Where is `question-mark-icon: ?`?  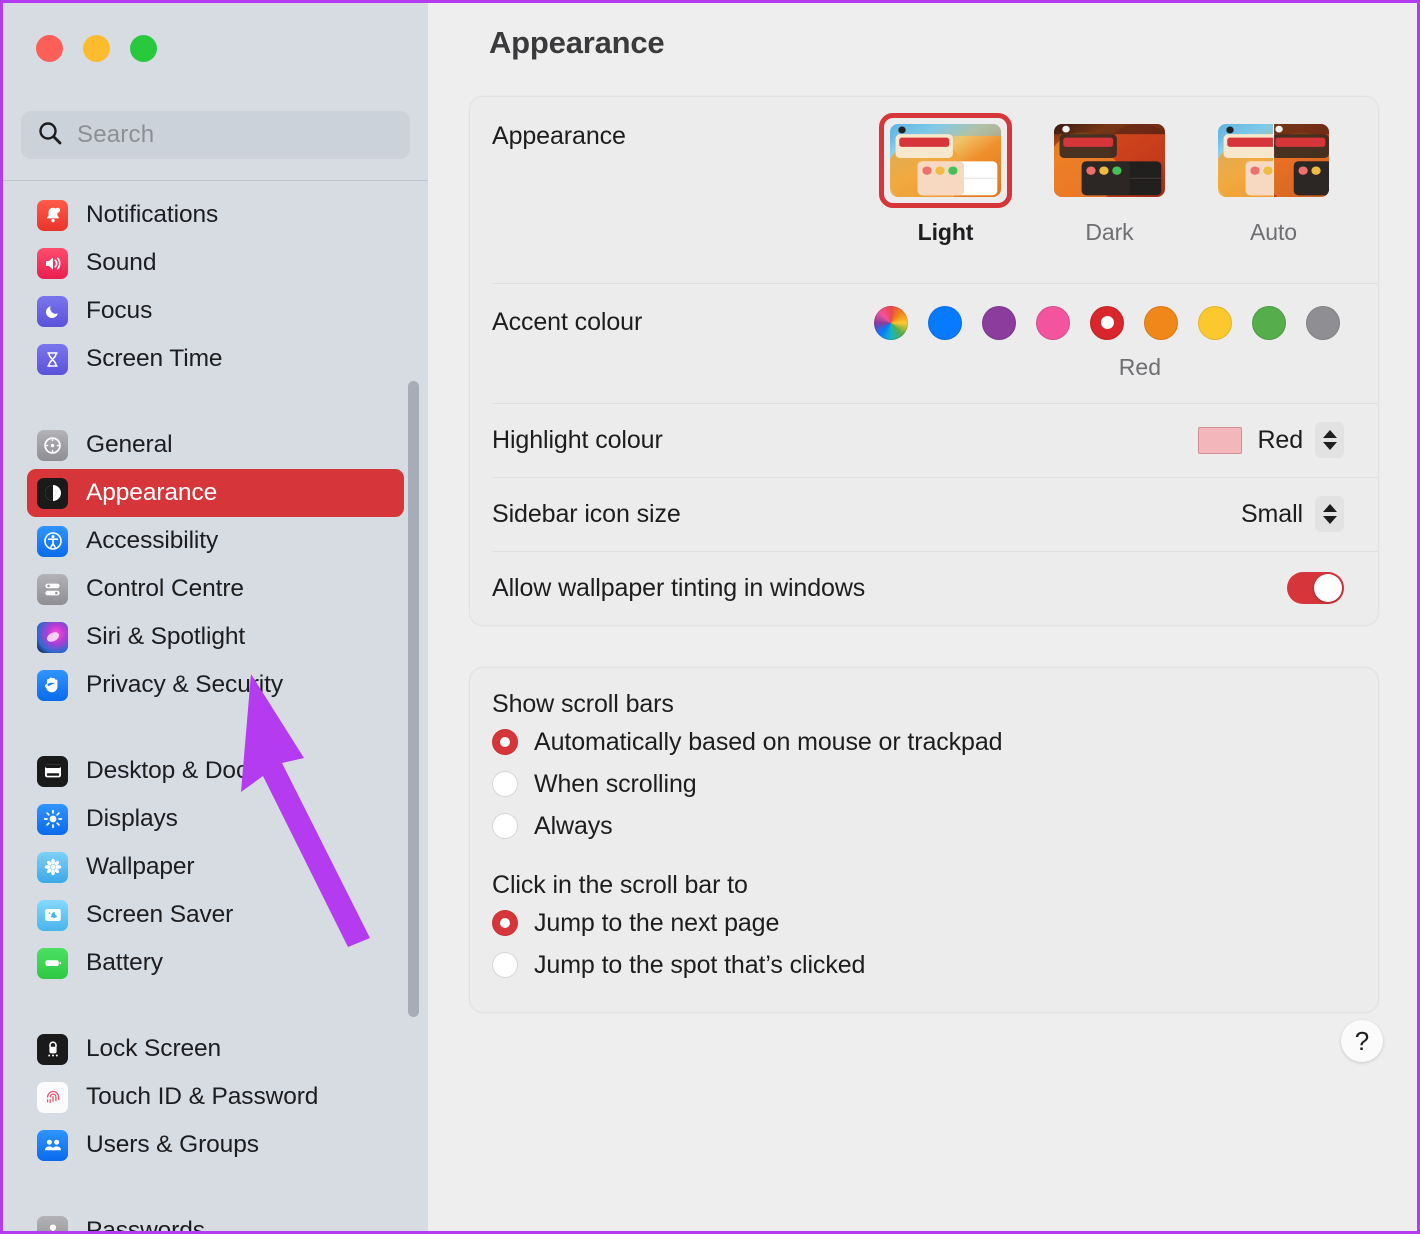
question-mark-icon: ? is located at coordinates (1362, 1040).